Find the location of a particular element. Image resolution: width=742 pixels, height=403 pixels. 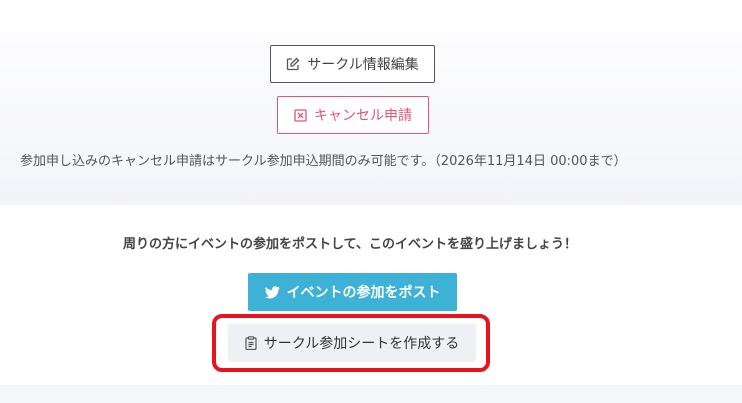

clipboard-icon is located at coordinates (251, 343).